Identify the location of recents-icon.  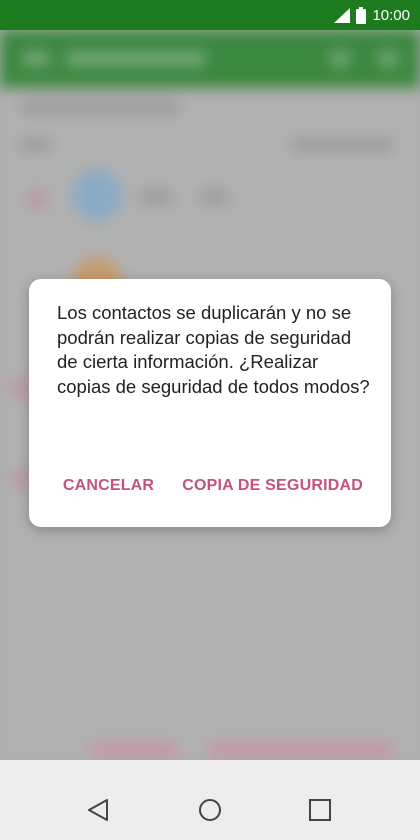
(320, 810).